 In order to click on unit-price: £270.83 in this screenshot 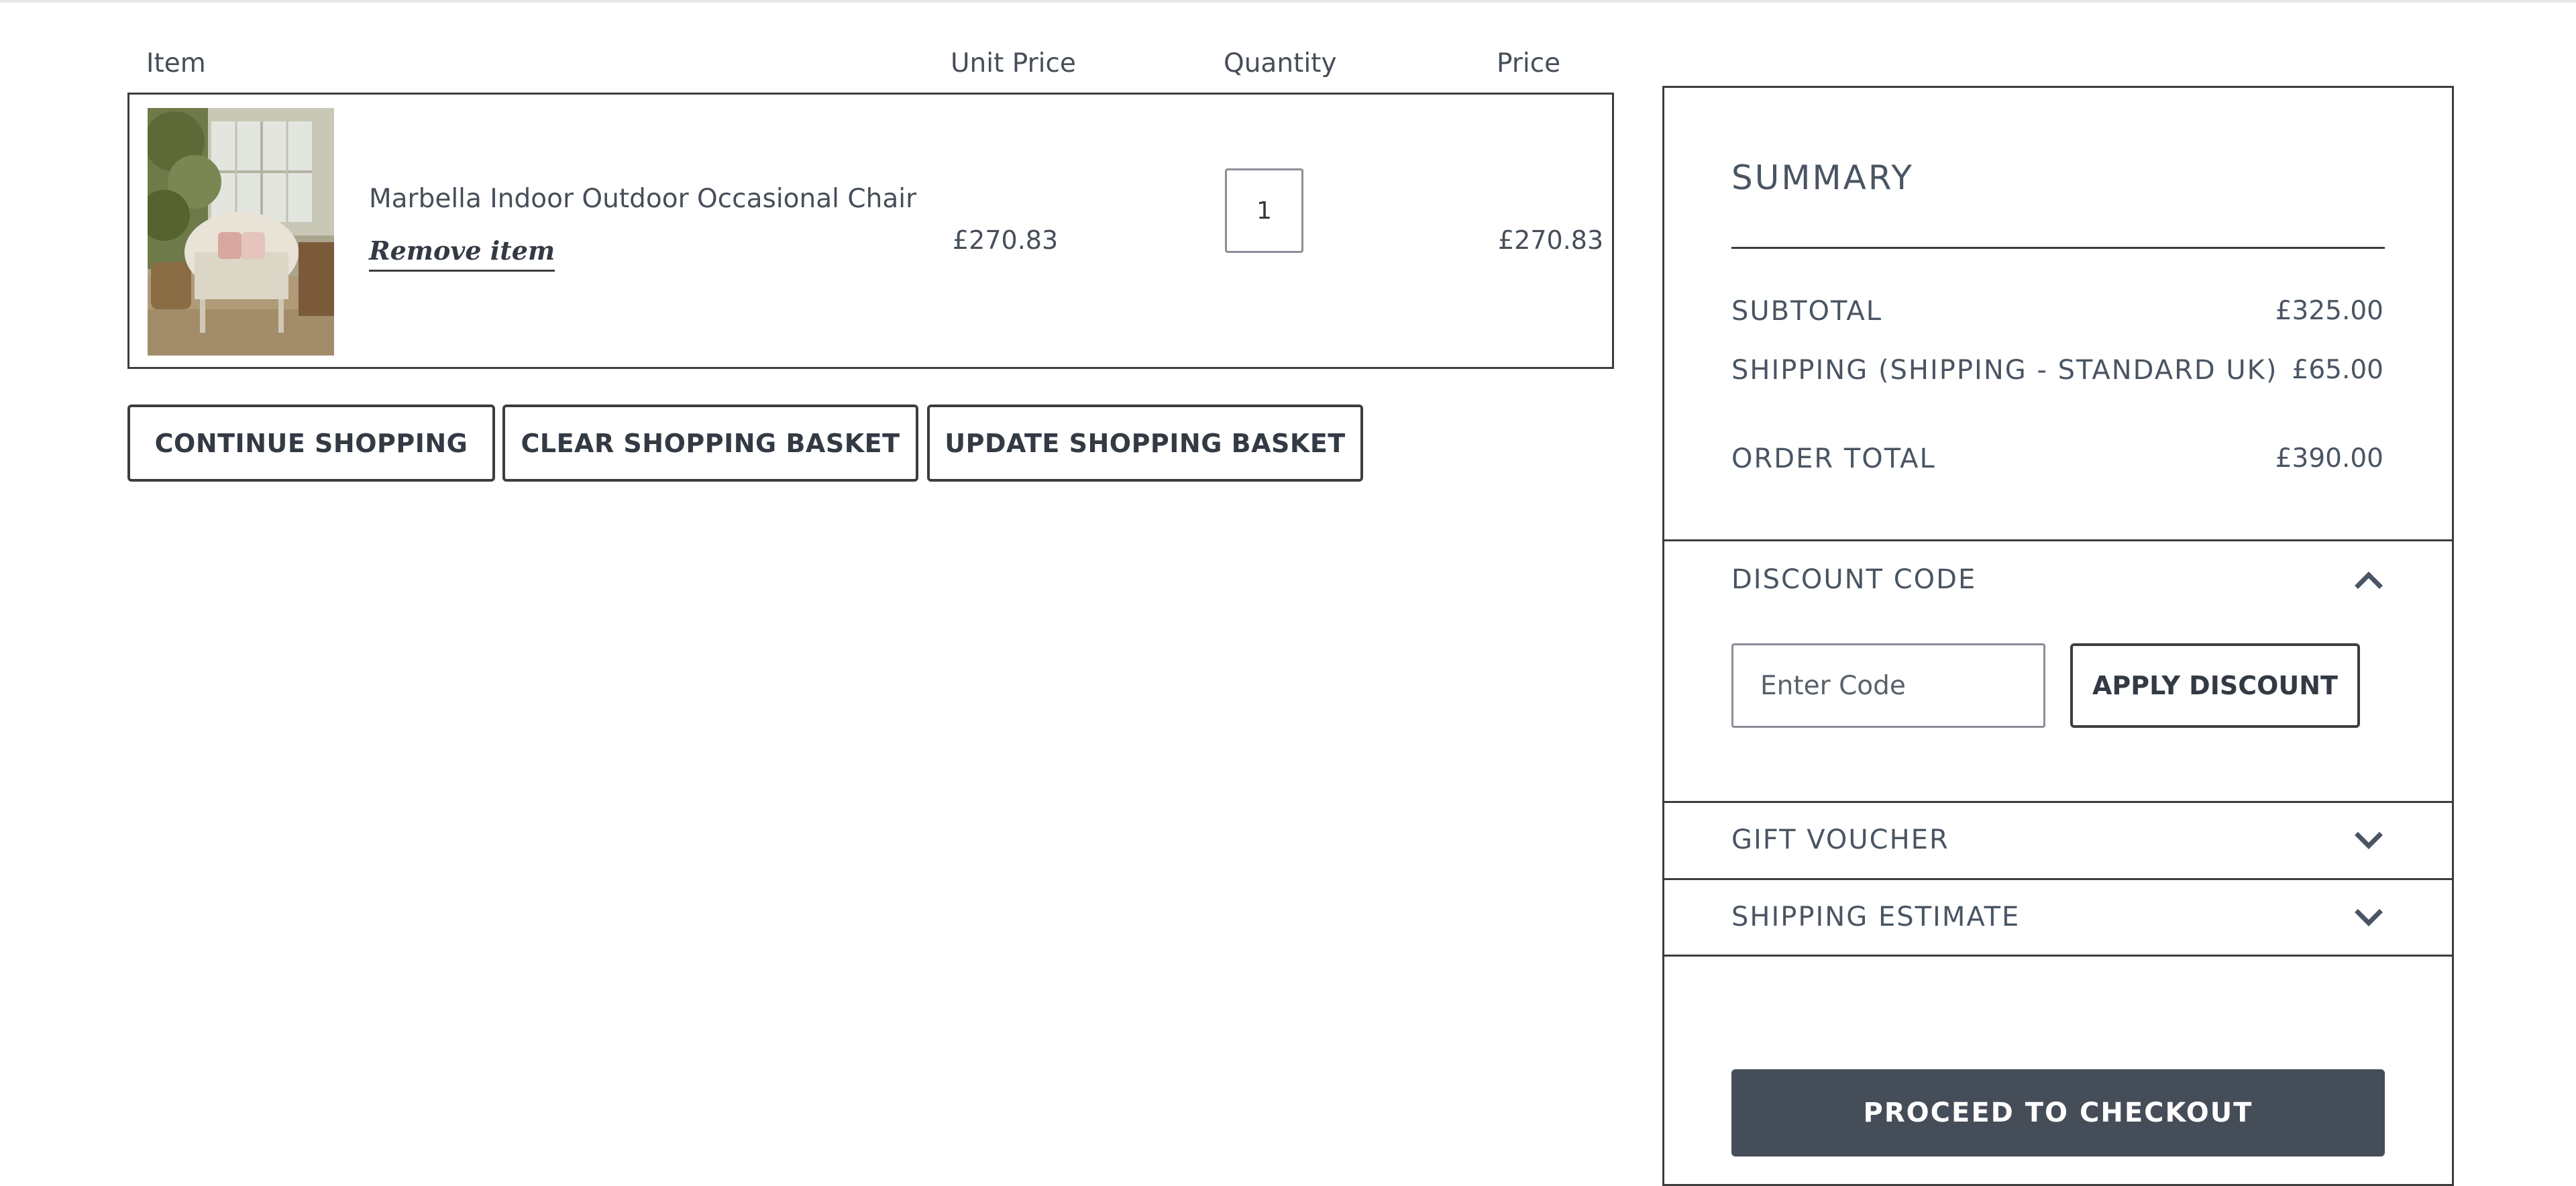, I will do `click(1006, 240)`.